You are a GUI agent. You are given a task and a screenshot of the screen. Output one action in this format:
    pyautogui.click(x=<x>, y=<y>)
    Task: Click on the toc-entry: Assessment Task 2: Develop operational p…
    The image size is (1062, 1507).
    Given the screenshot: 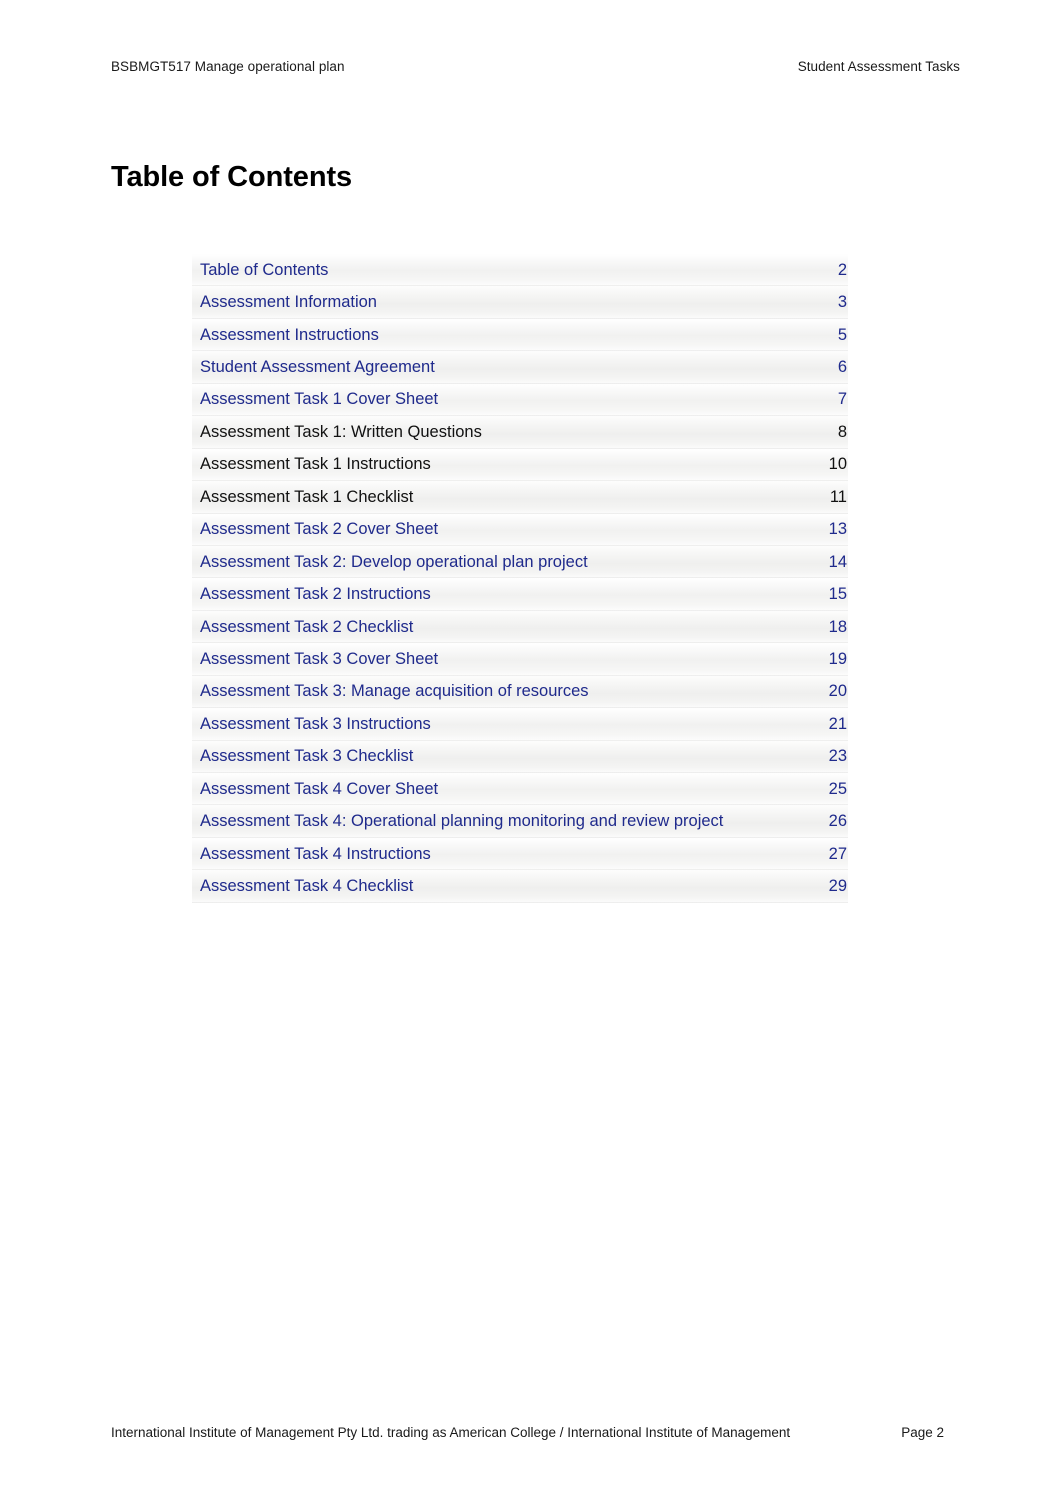 What is the action you would take?
    pyautogui.click(x=520, y=562)
    